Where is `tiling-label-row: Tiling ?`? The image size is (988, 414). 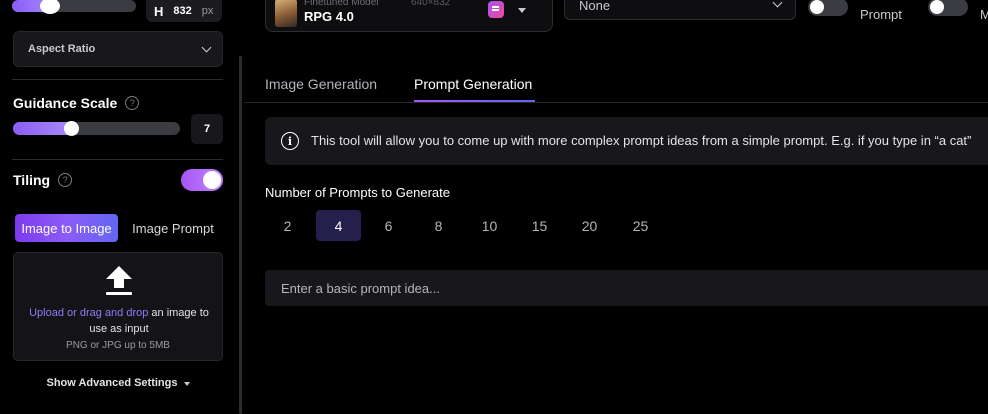 tiling-label-row: Tiling ? is located at coordinates (43, 180).